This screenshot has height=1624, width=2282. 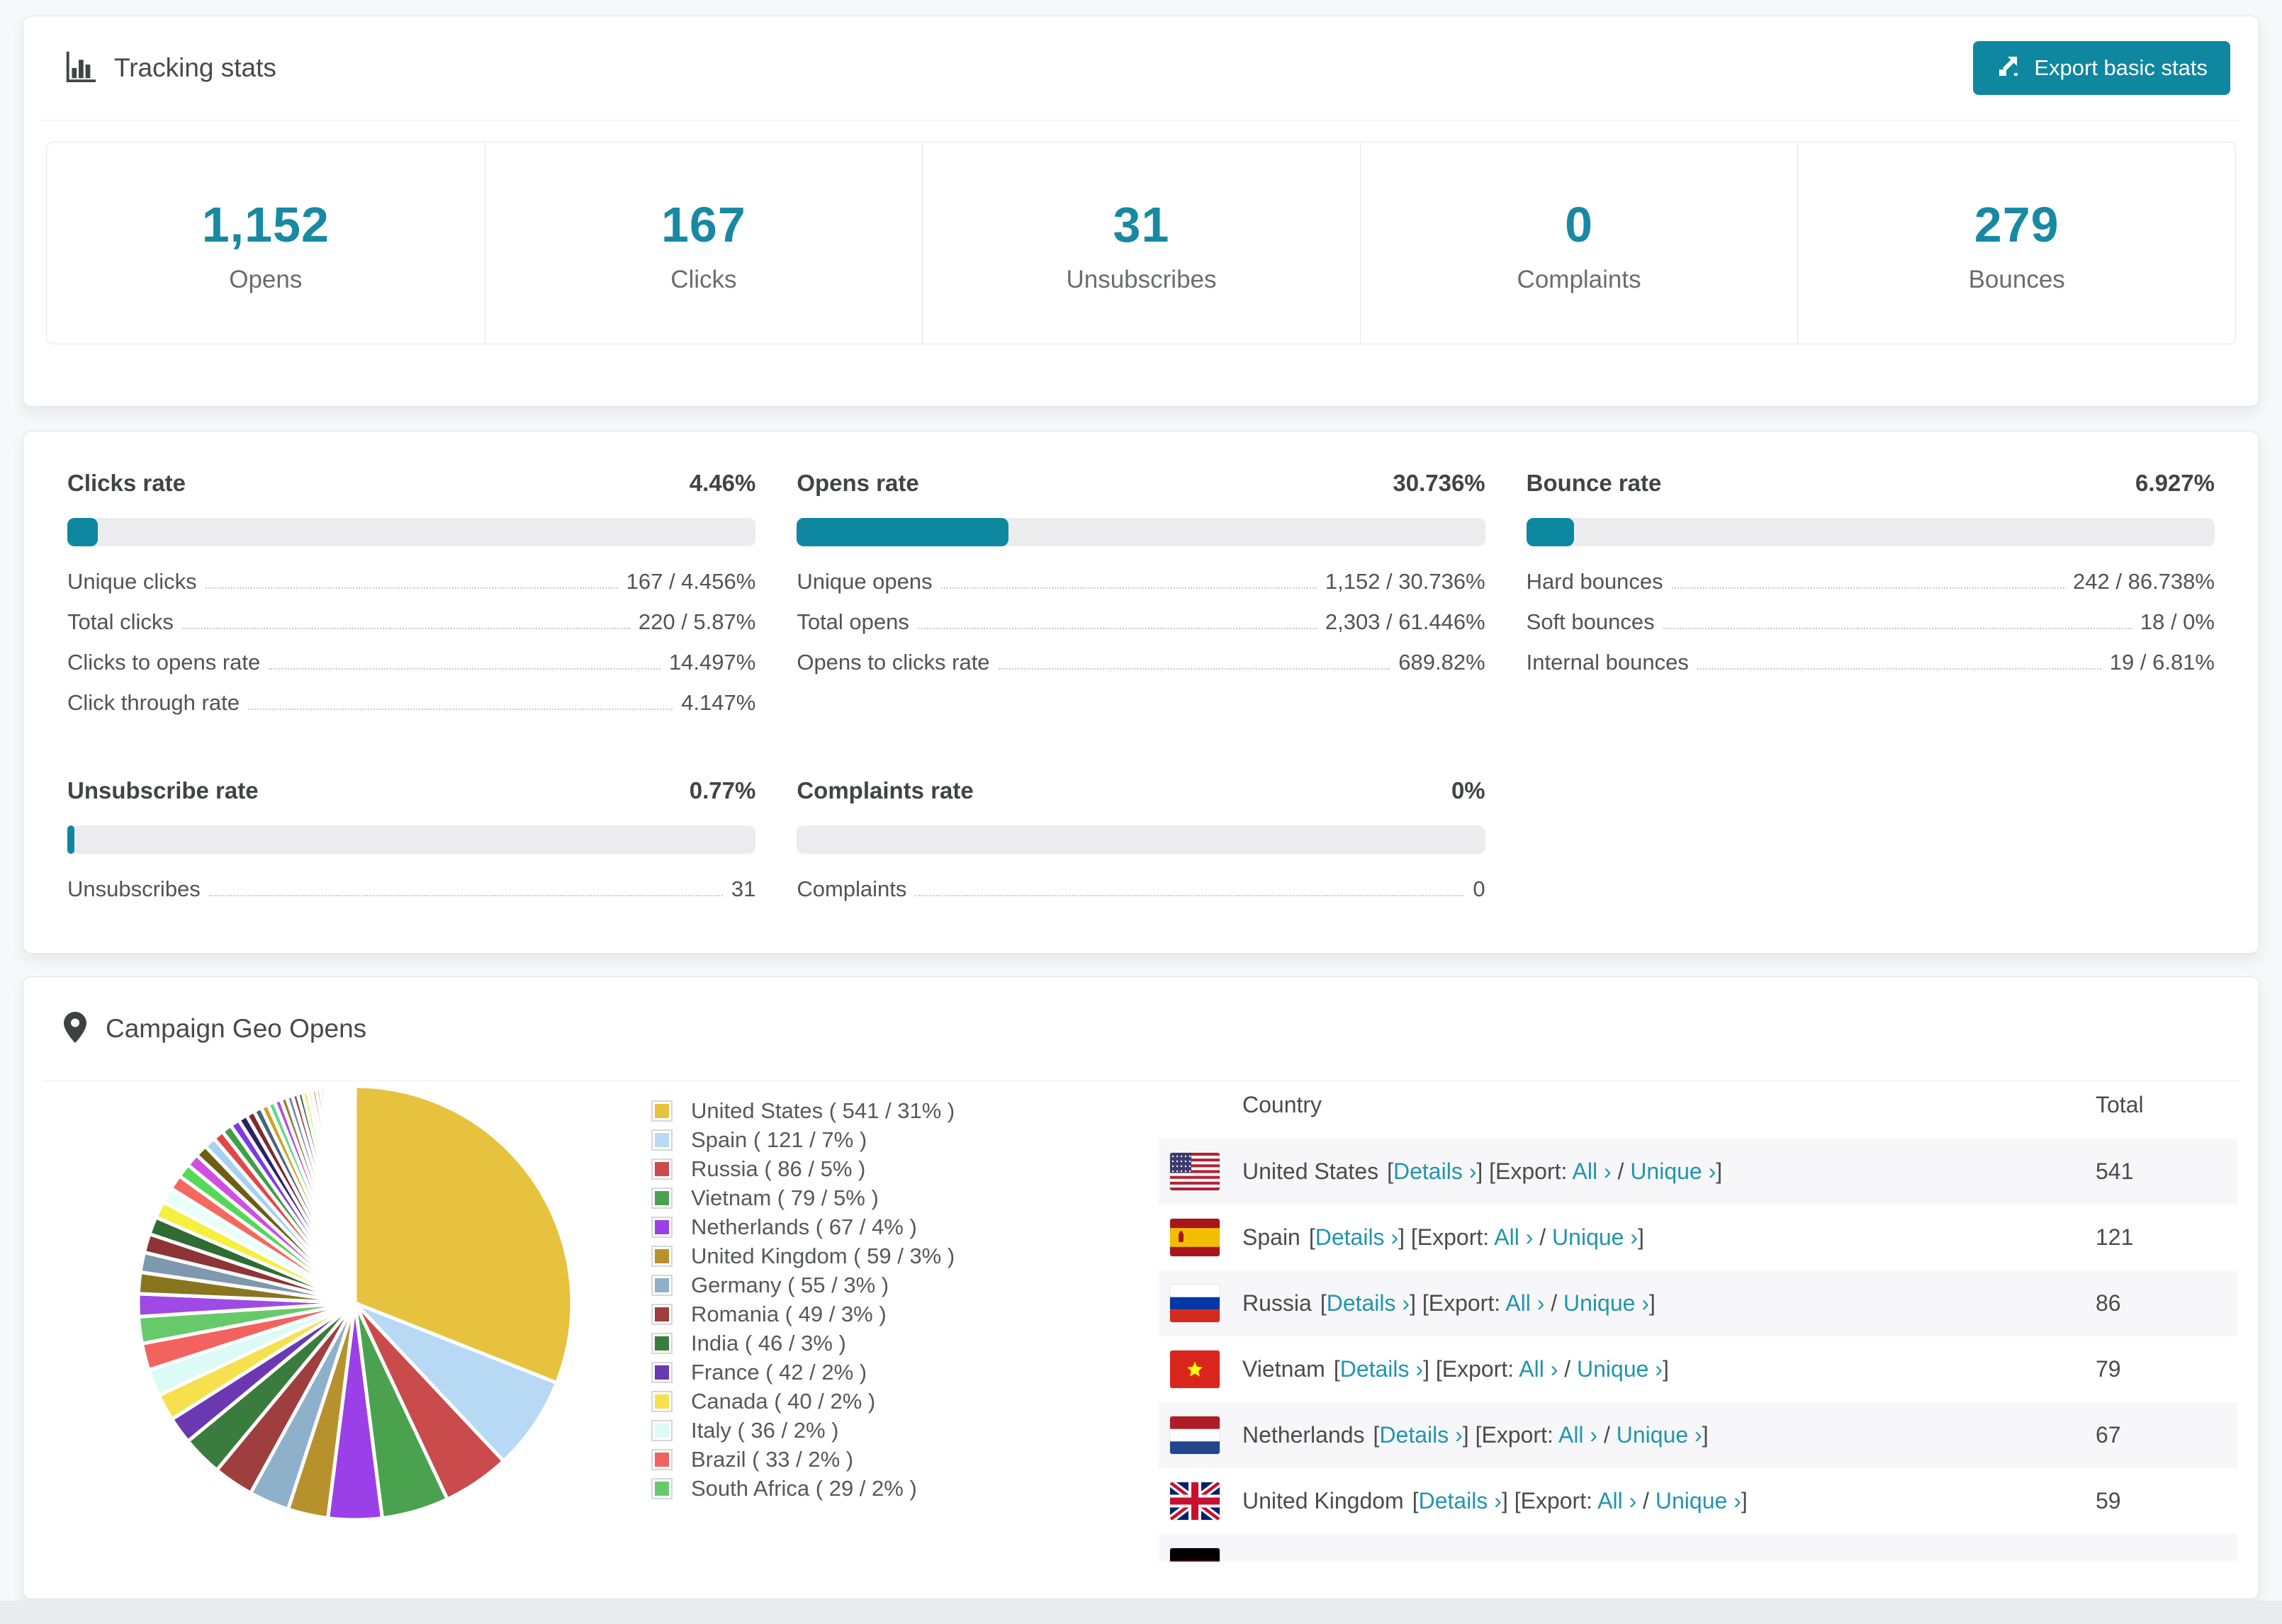 I want to click on rate-detail-row: Unique opens 1,152 / 30.736%, so click(x=1141, y=589).